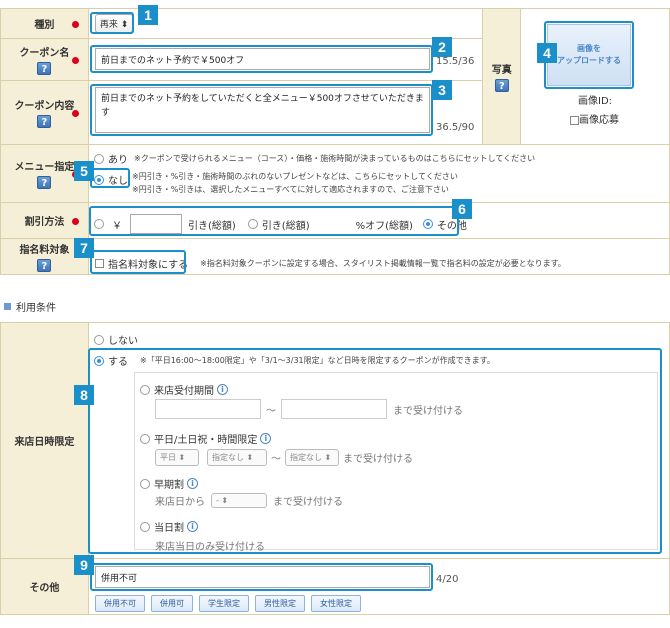 This screenshot has height=628, width=670. Describe the element at coordinates (111, 179) in the screenshot. I see `menu-spec-no-row: なし` at that location.